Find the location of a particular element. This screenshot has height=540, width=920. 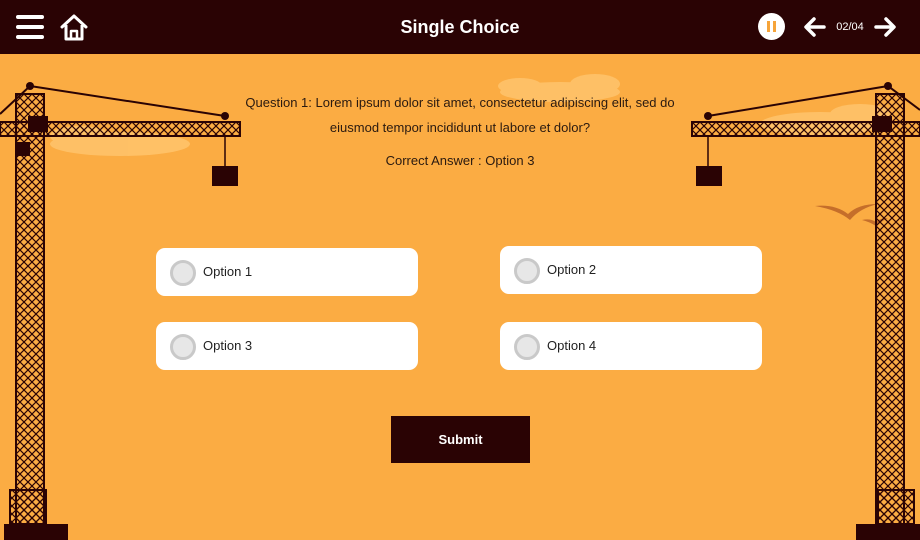

option-2: Option 2 is located at coordinates (631, 270).